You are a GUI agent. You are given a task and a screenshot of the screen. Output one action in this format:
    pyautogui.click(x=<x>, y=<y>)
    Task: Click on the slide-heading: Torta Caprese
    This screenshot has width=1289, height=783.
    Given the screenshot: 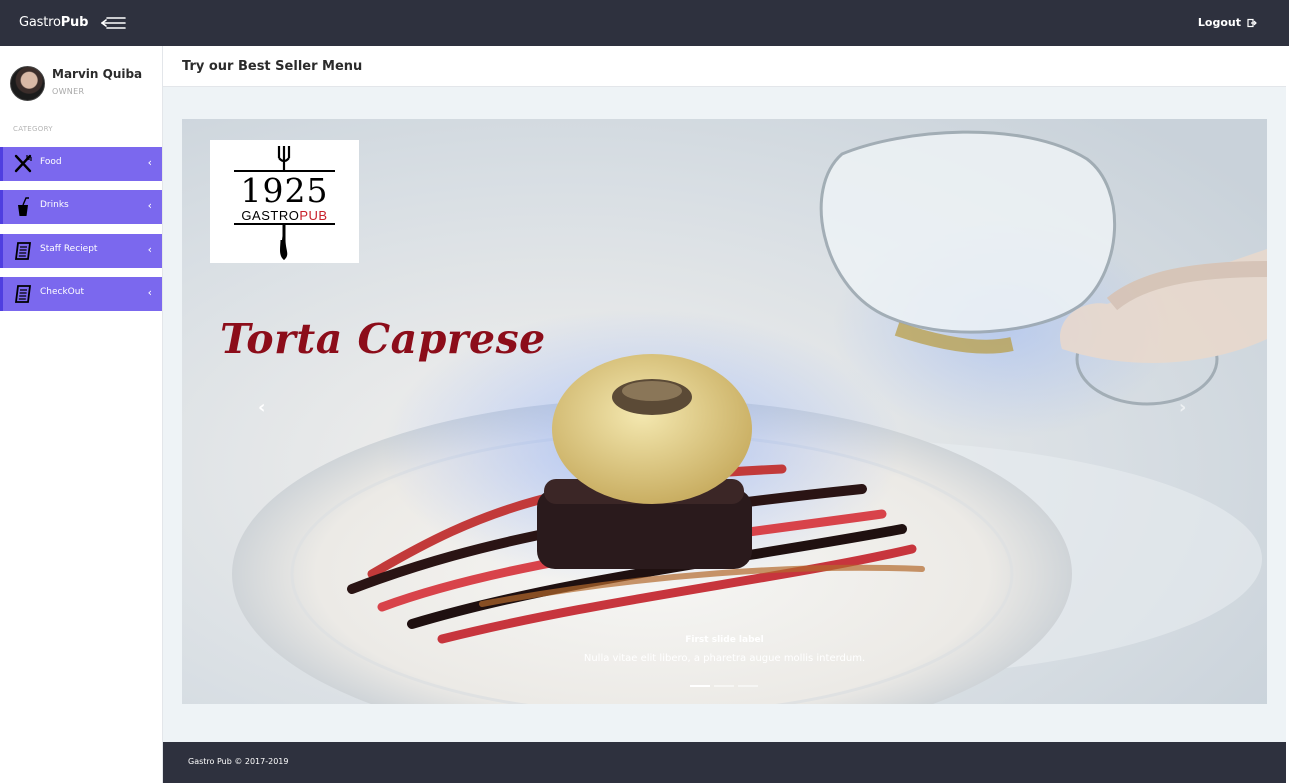 What is the action you would take?
    pyautogui.click(x=383, y=339)
    